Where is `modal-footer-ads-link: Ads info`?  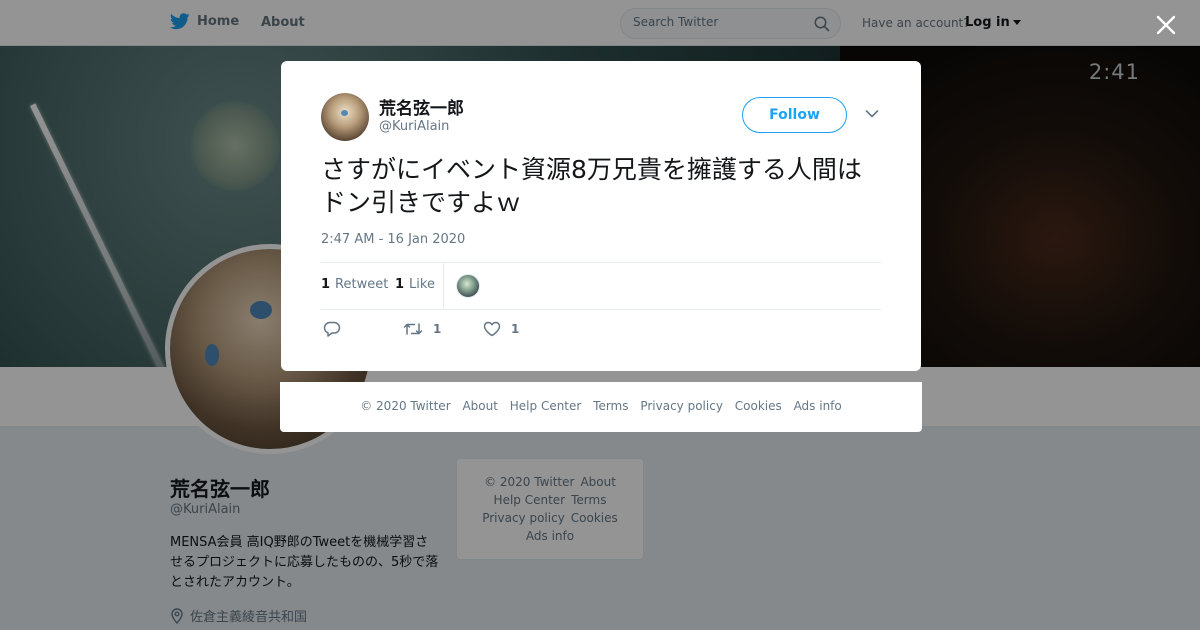
modal-footer-ads-link: Ads info is located at coordinates (818, 406).